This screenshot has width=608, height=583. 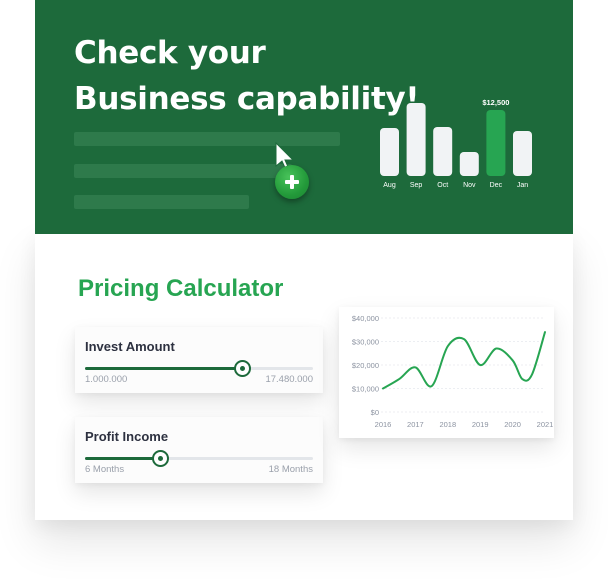 I want to click on mini-bar-chart: Aug Sep Oct Nov Dec $12,500 Jan, so click(x=461, y=143).